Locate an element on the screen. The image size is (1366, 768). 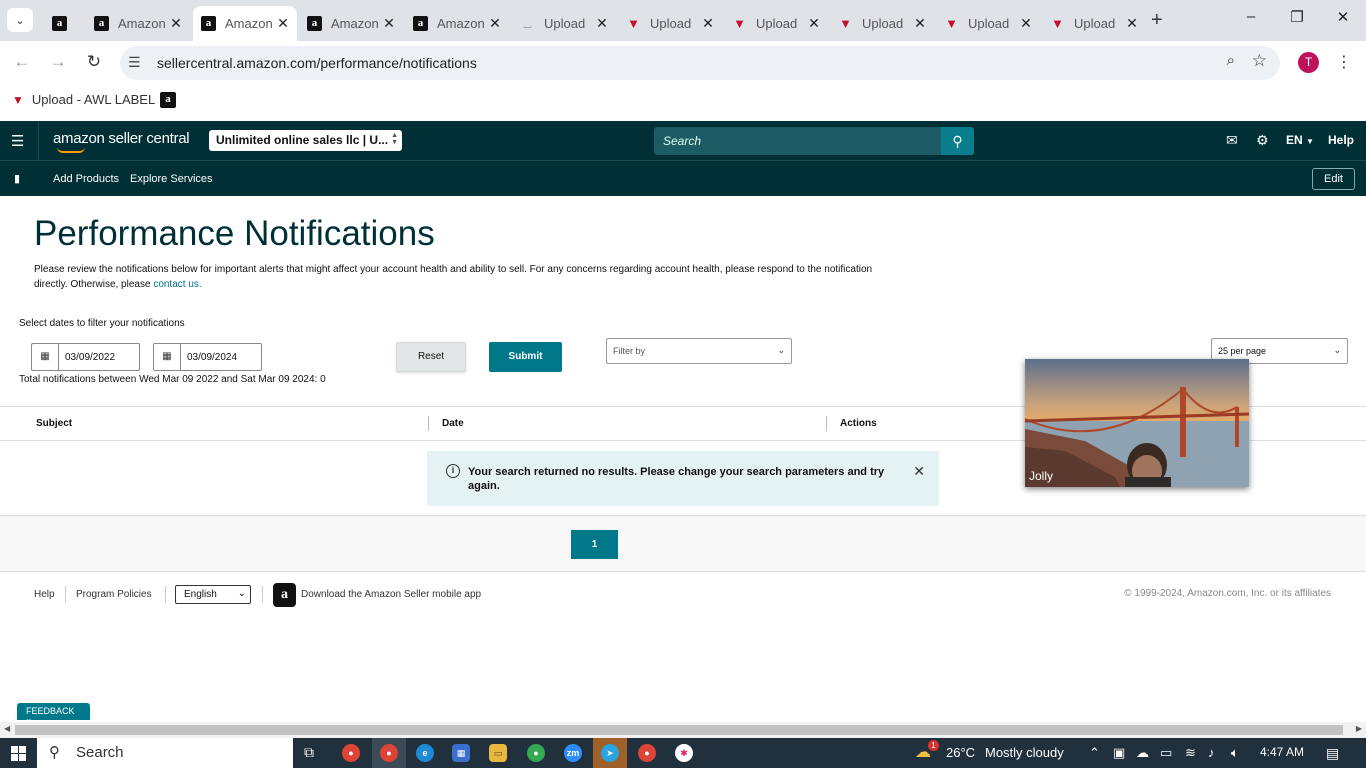
footer-language-select: English ⌄ is located at coordinates (213, 594).